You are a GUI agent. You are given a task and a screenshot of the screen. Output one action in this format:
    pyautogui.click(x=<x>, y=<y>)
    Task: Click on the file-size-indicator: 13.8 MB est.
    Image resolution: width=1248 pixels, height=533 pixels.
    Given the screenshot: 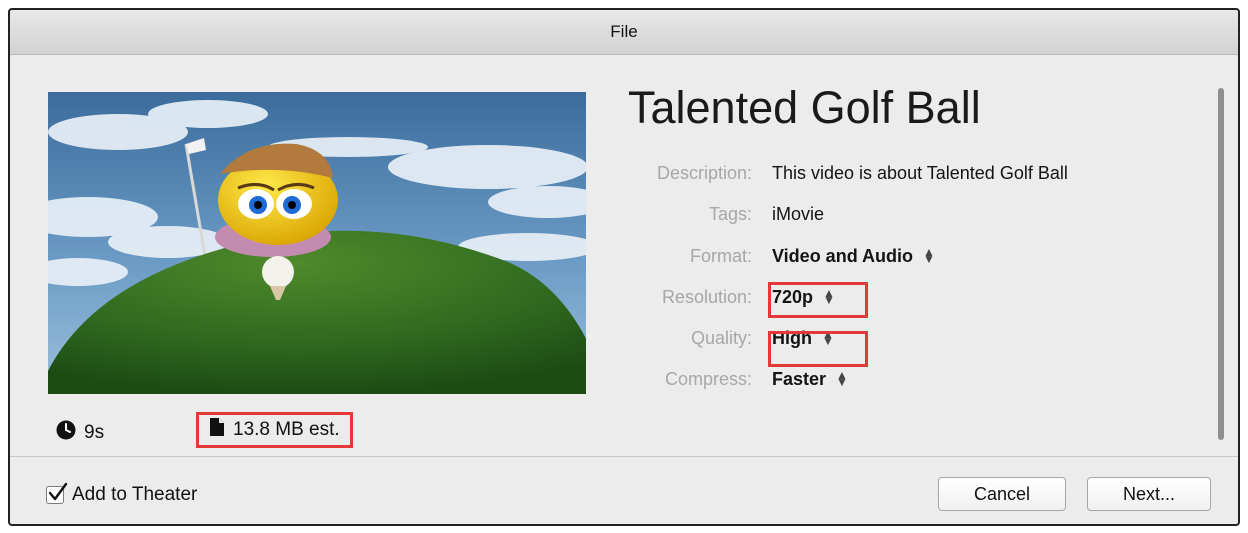 What is the action you would take?
    pyautogui.click(x=274, y=430)
    